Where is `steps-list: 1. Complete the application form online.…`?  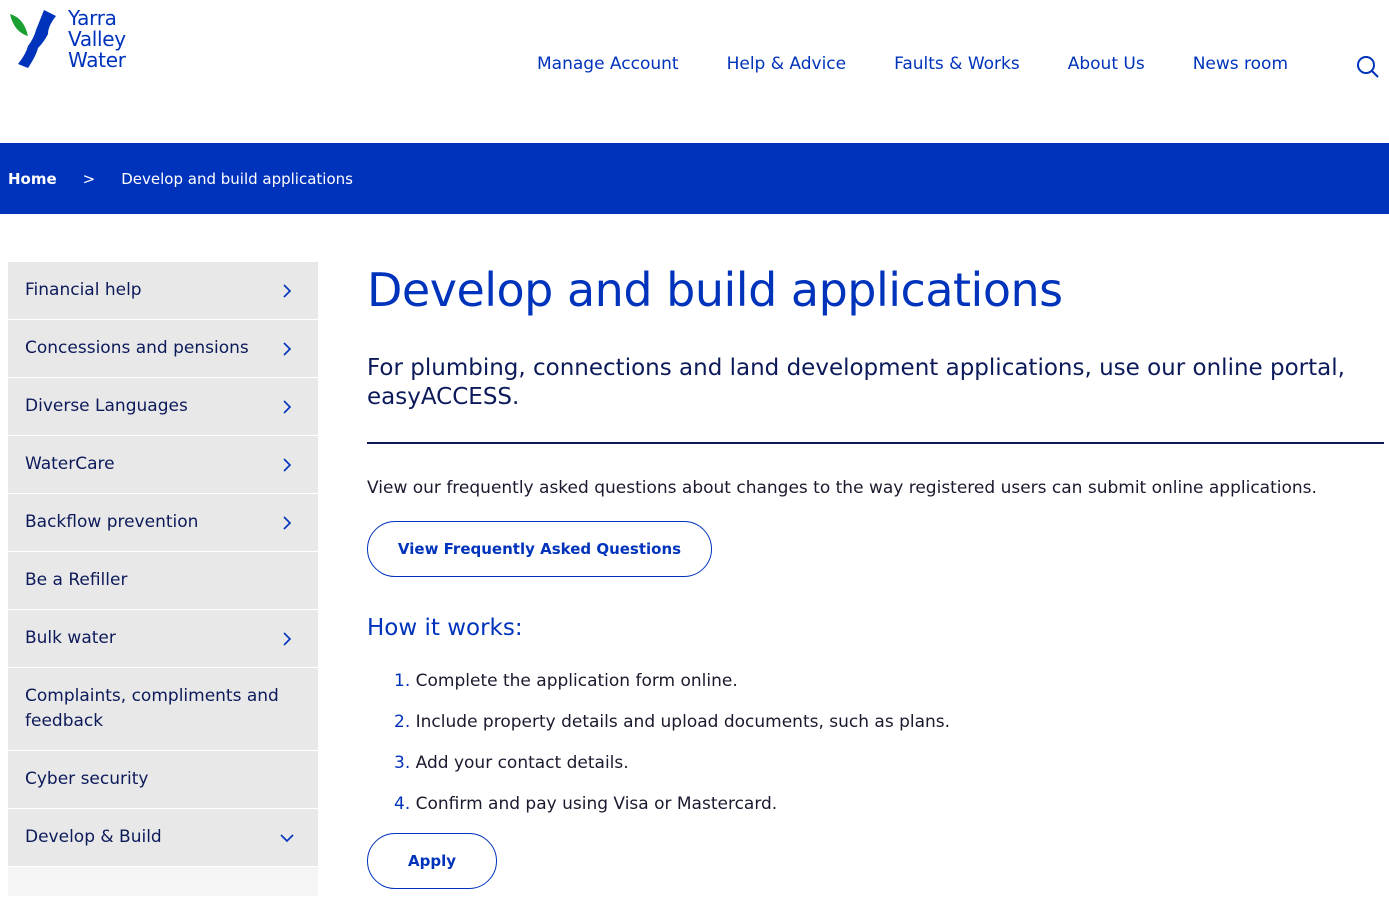 steps-list: 1. Complete the application form online.… is located at coordinates (875, 753).